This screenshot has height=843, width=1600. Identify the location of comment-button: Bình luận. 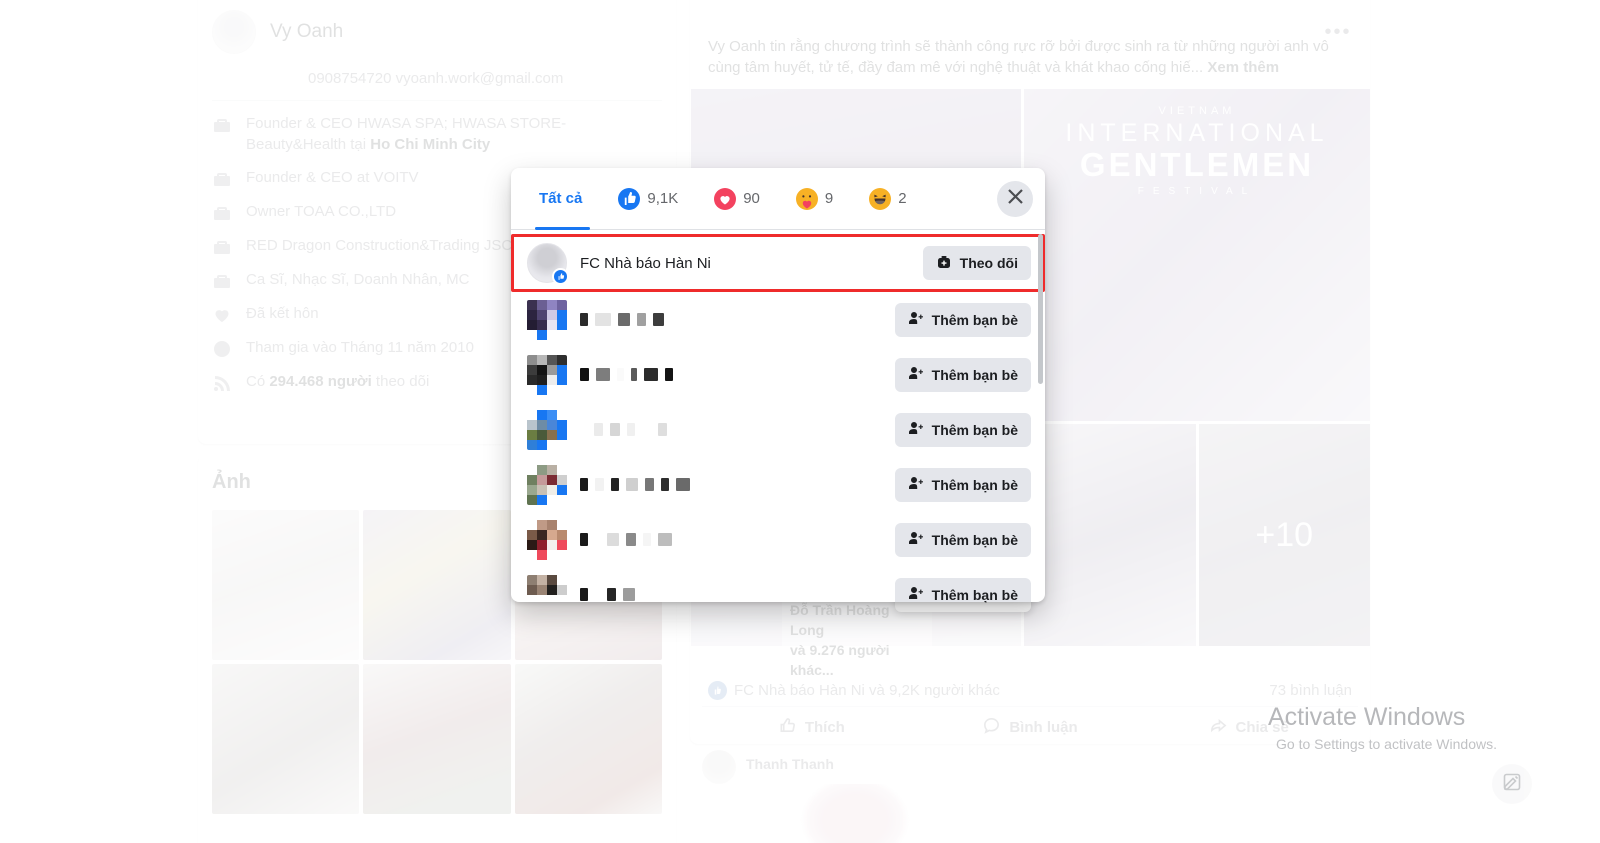
(1030, 727).